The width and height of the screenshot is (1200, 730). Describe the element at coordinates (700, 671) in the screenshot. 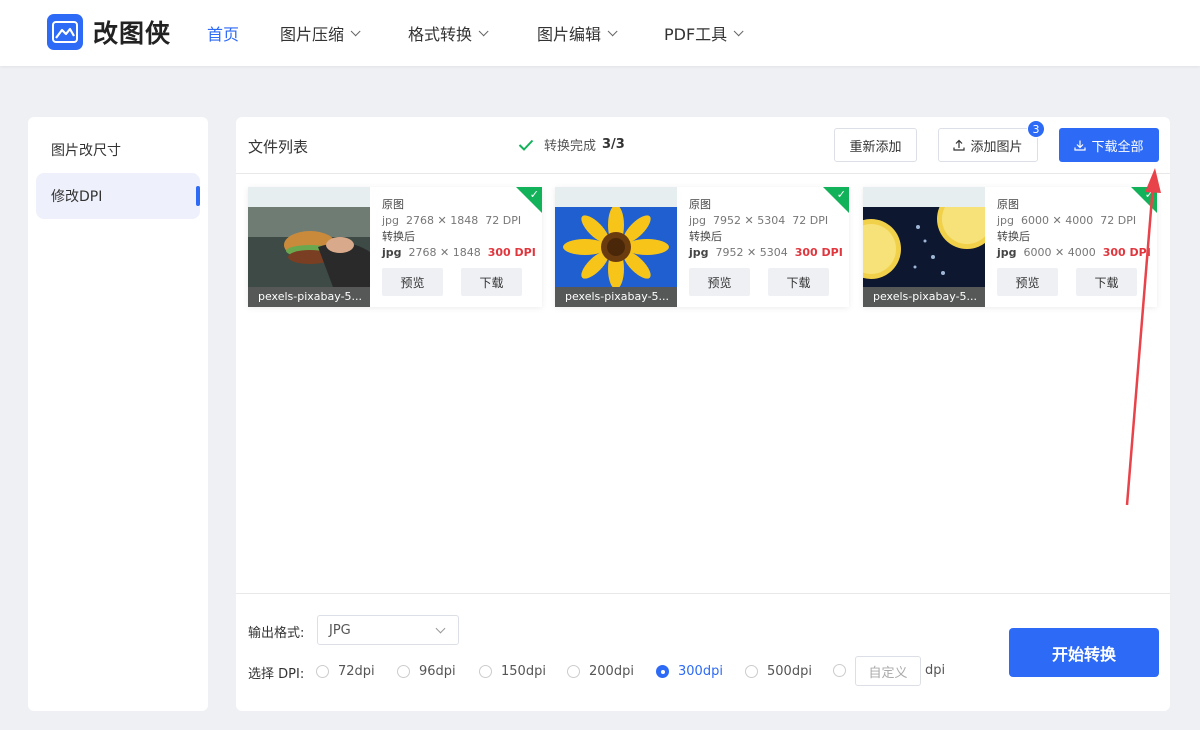

I see `dpi-option-label: 300dpi` at that location.